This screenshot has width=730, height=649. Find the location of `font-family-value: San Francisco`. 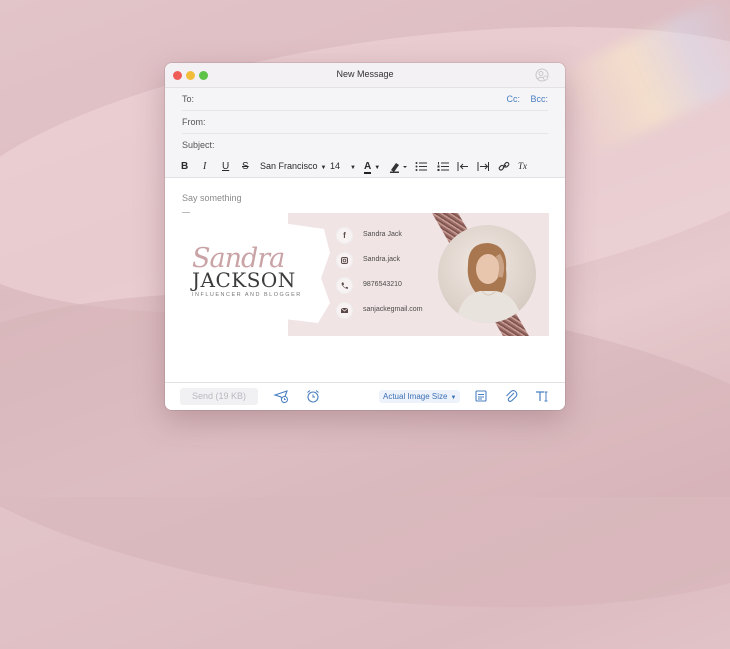

font-family-value: San Francisco is located at coordinates (289, 166).